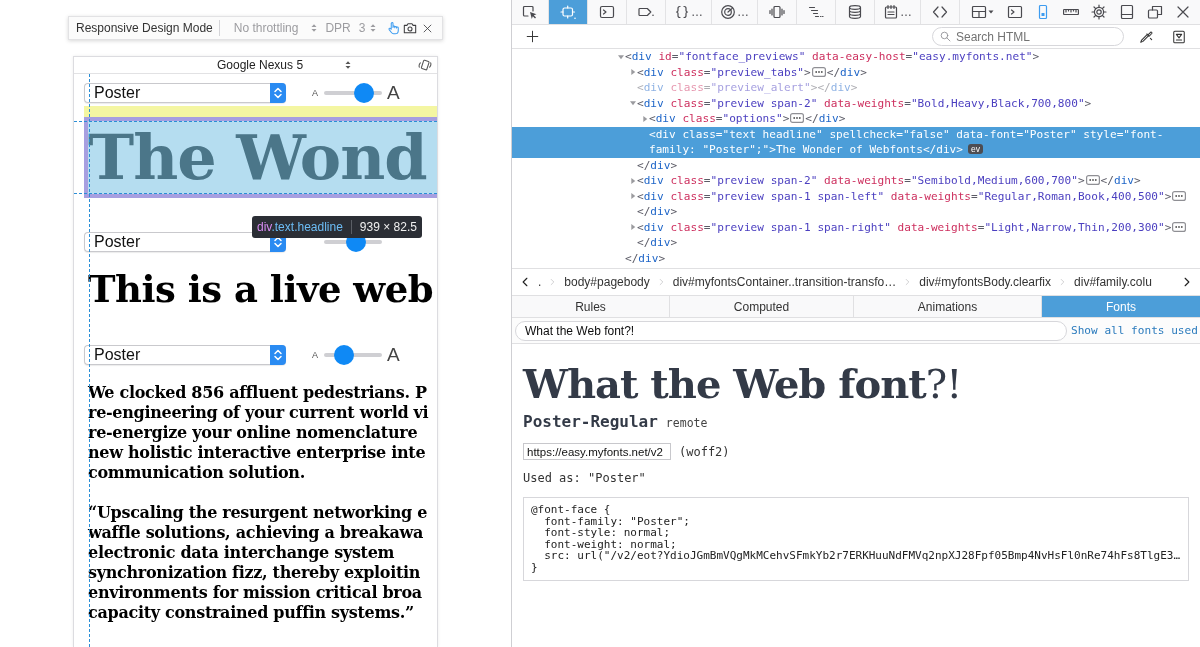 The height and width of the screenshot is (647, 1200). Describe the element at coordinates (1028, 36) in the screenshot. I see `search-field: Search HTML` at that location.